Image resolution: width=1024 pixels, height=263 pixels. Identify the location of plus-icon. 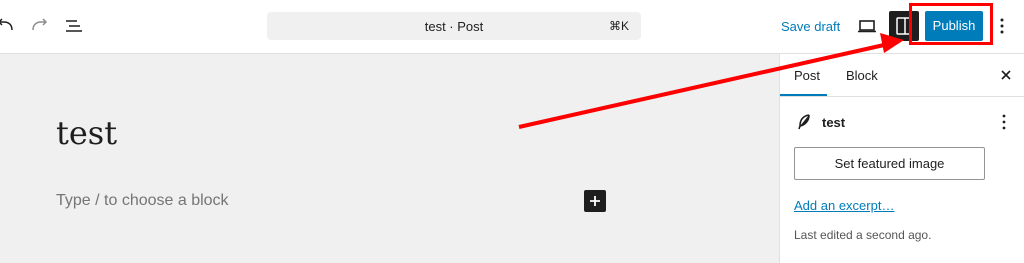
(595, 201).